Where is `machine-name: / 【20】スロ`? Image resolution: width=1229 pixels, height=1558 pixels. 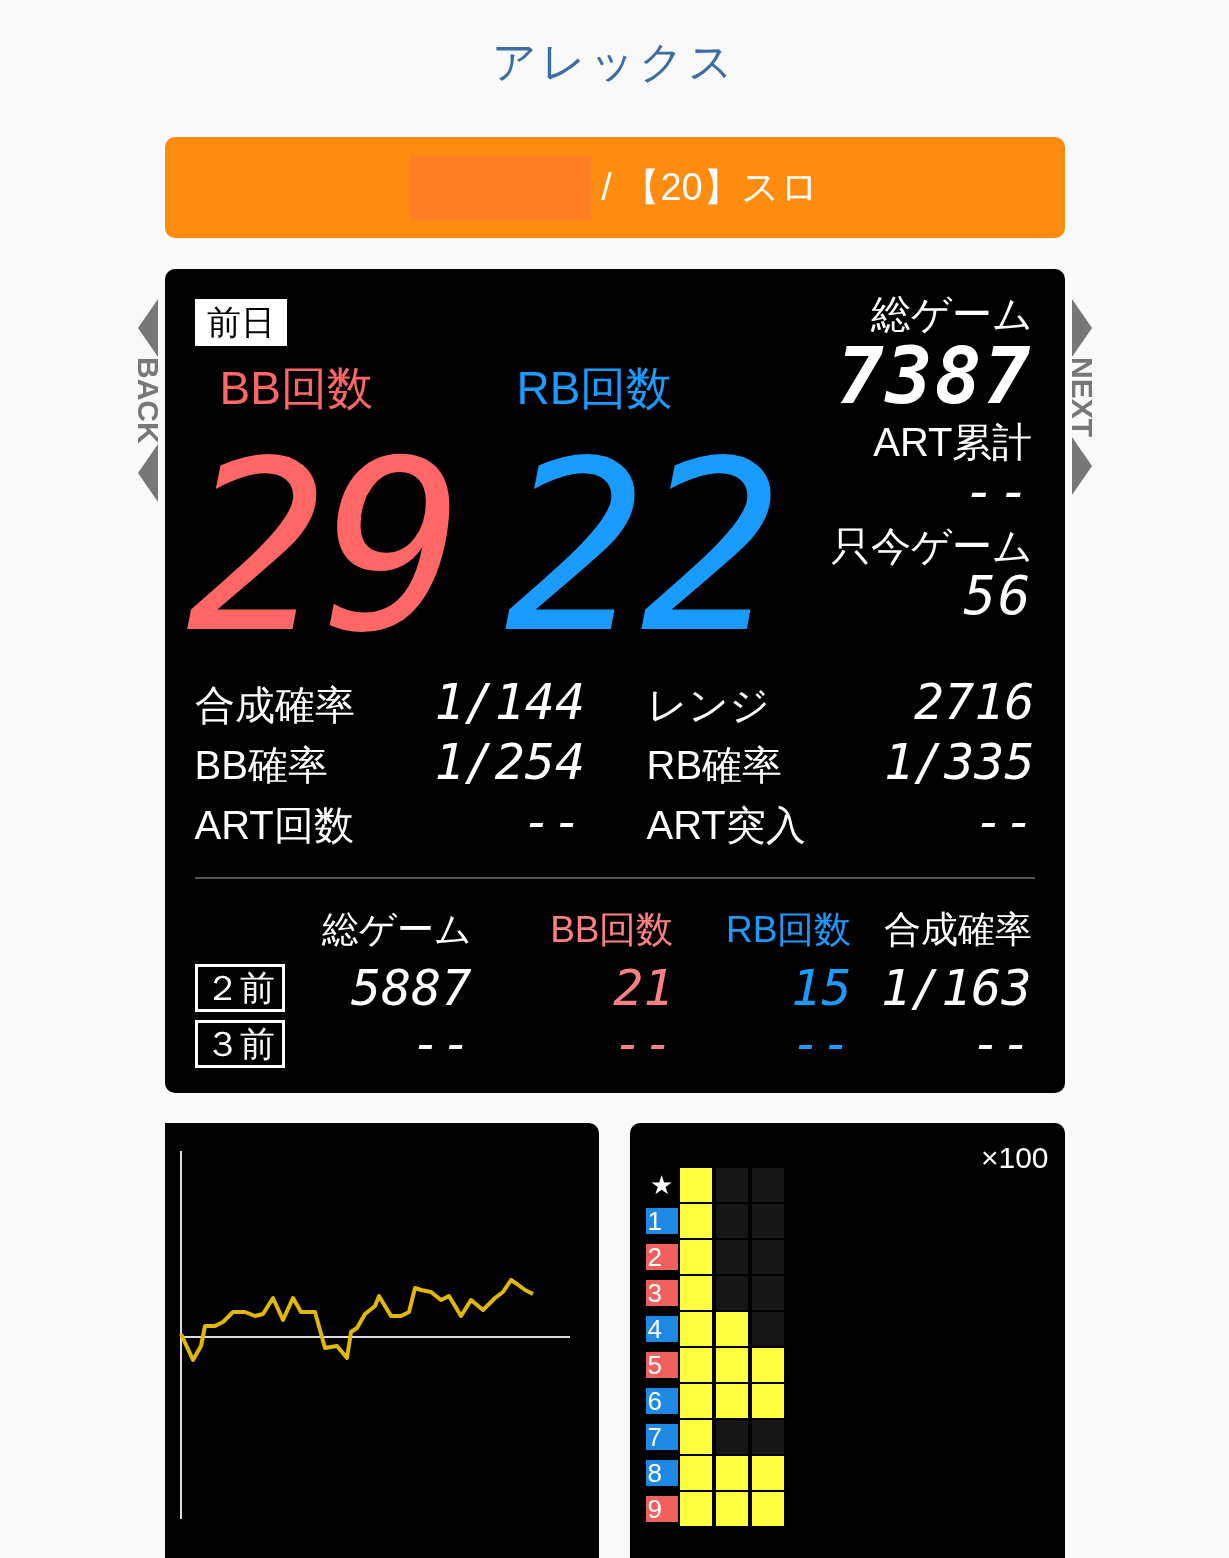
machine-name: / 【20】スロ is located at coordinates (710, 187).